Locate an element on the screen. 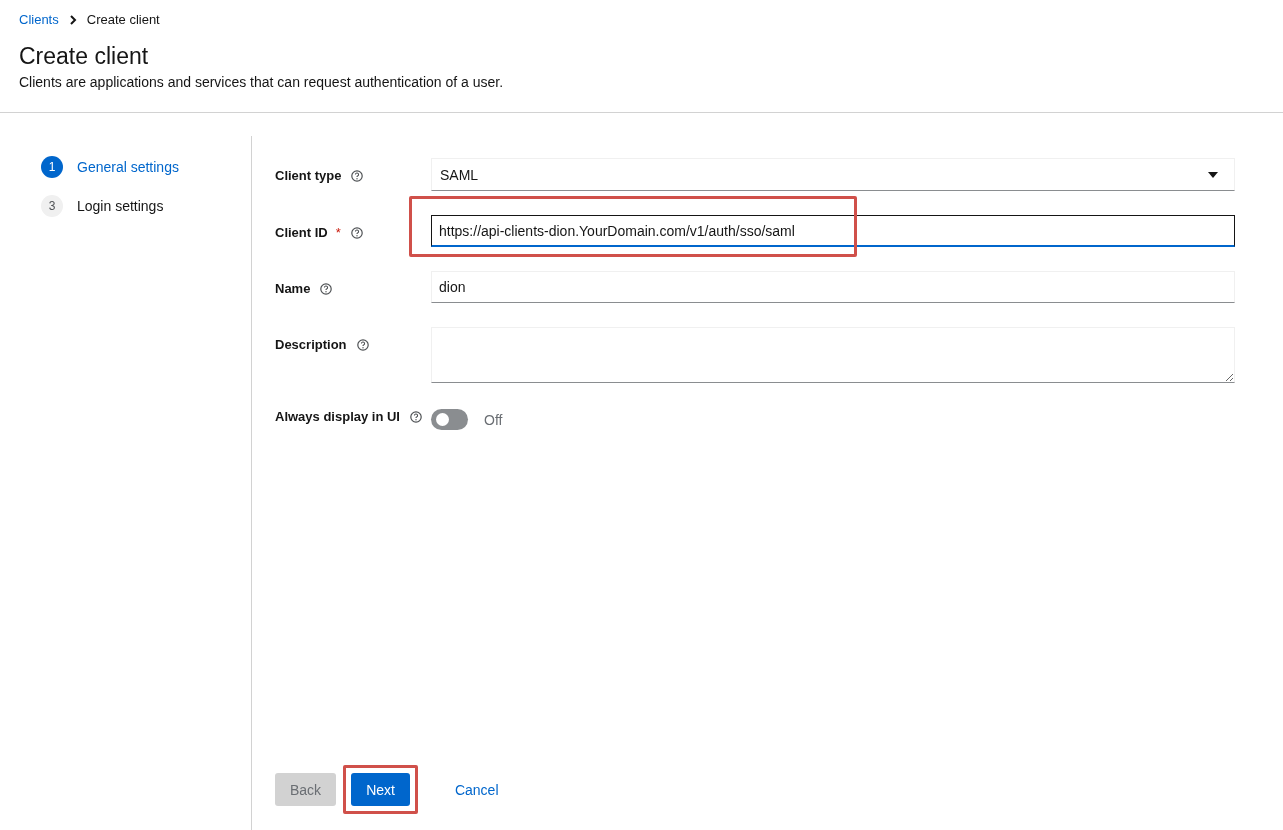 The width and height of the screenshot is (1283, 830). field-label: Description is located at coordinates (311, 344).